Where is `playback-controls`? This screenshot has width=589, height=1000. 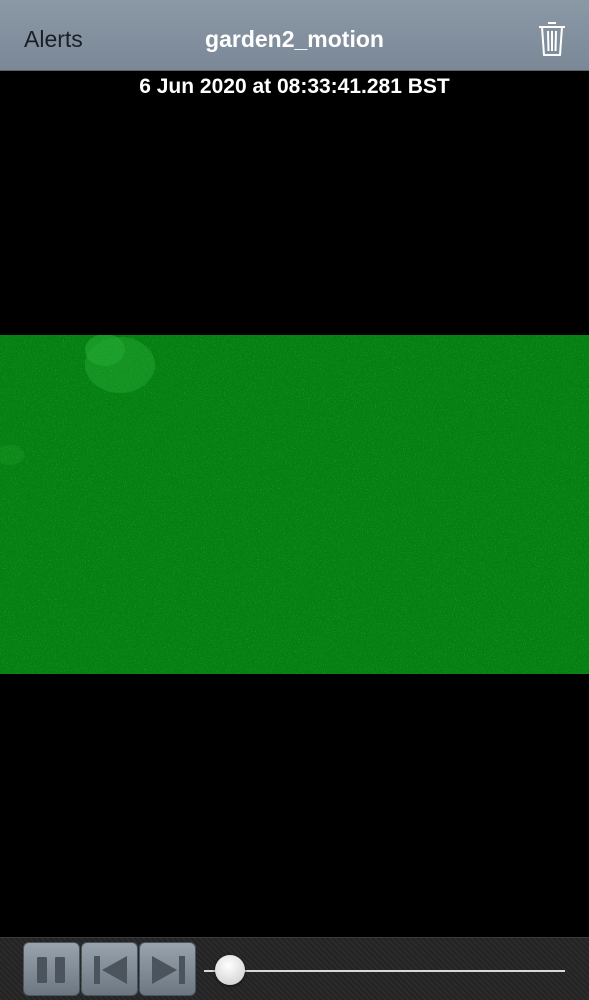
playback-controls is located at coordinates (294, 968).